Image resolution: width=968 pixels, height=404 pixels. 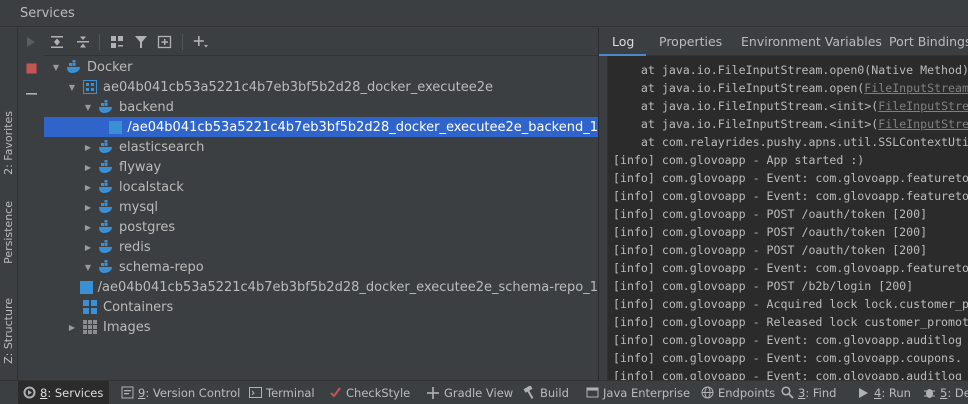 I want to click on debug-tool-tab: 5: Debug, so click(x=945, y=392).